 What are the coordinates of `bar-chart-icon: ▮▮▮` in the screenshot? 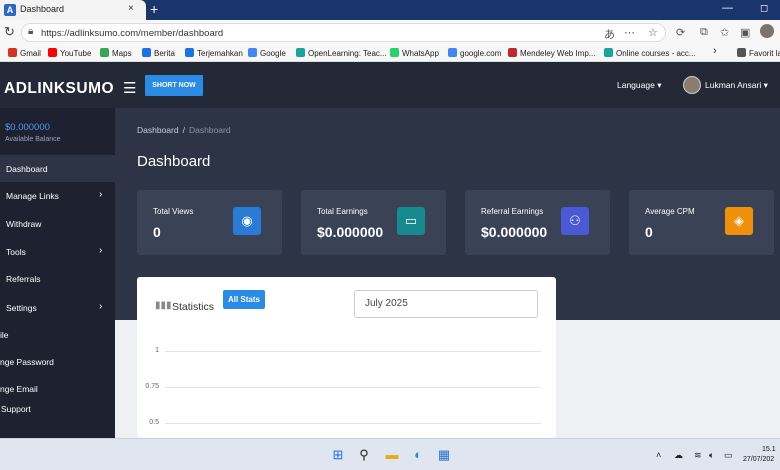 It's located at (163, 305).